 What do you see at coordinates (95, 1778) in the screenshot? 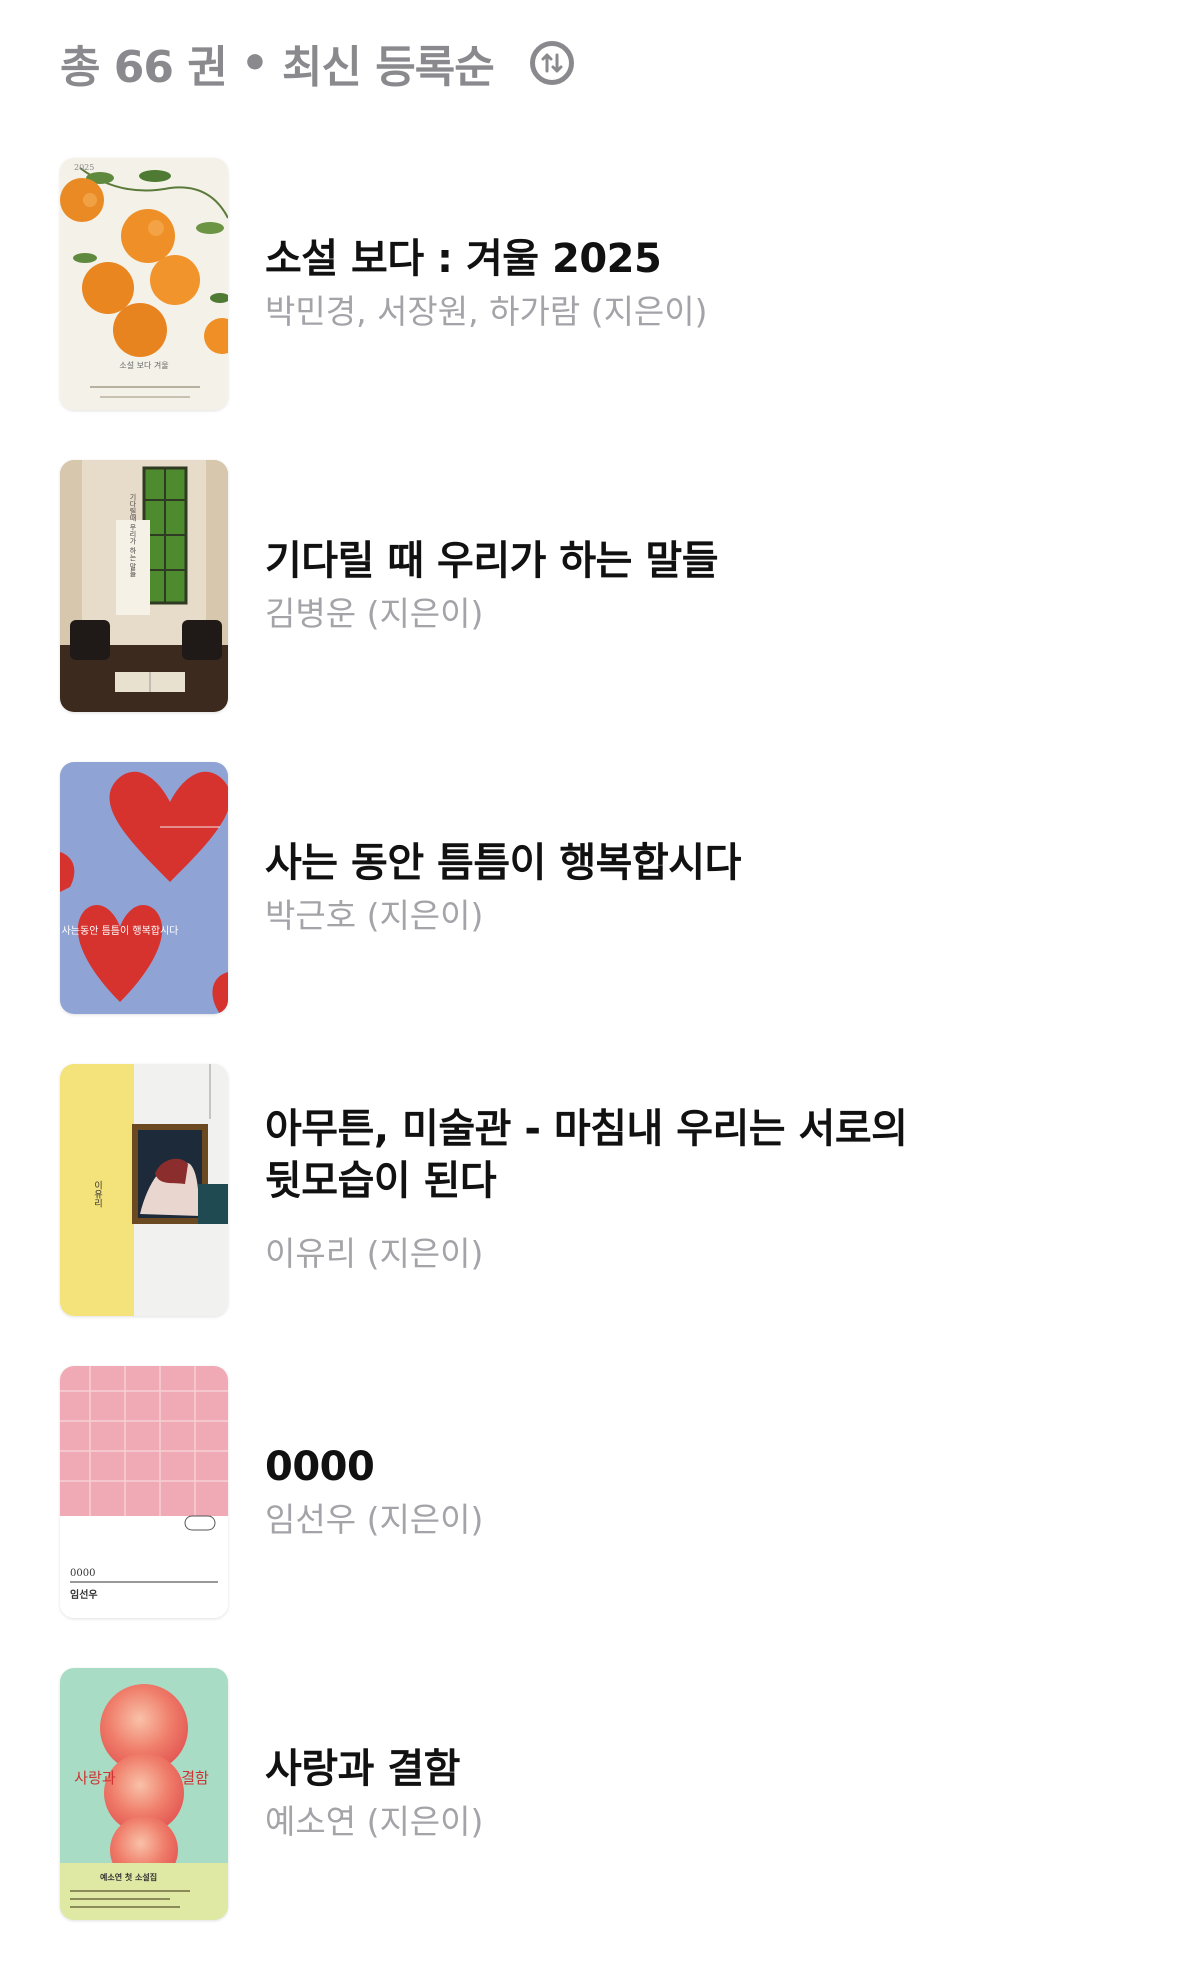
I see `cover-title-text: 사랑과` at bounding box center [95, 1778].